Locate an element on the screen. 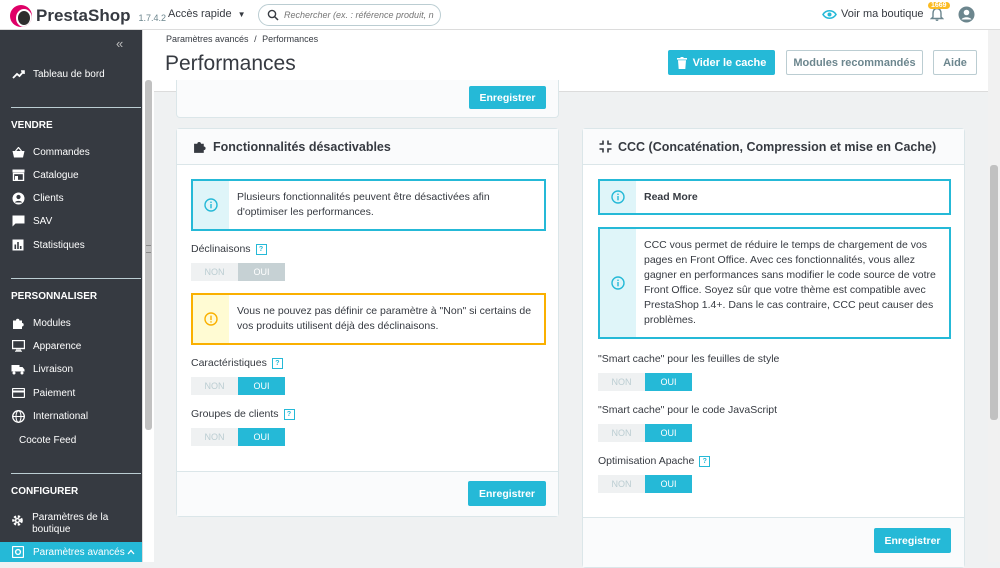  collapse-sidebar-icon: « is located at coordinates (119, 43).